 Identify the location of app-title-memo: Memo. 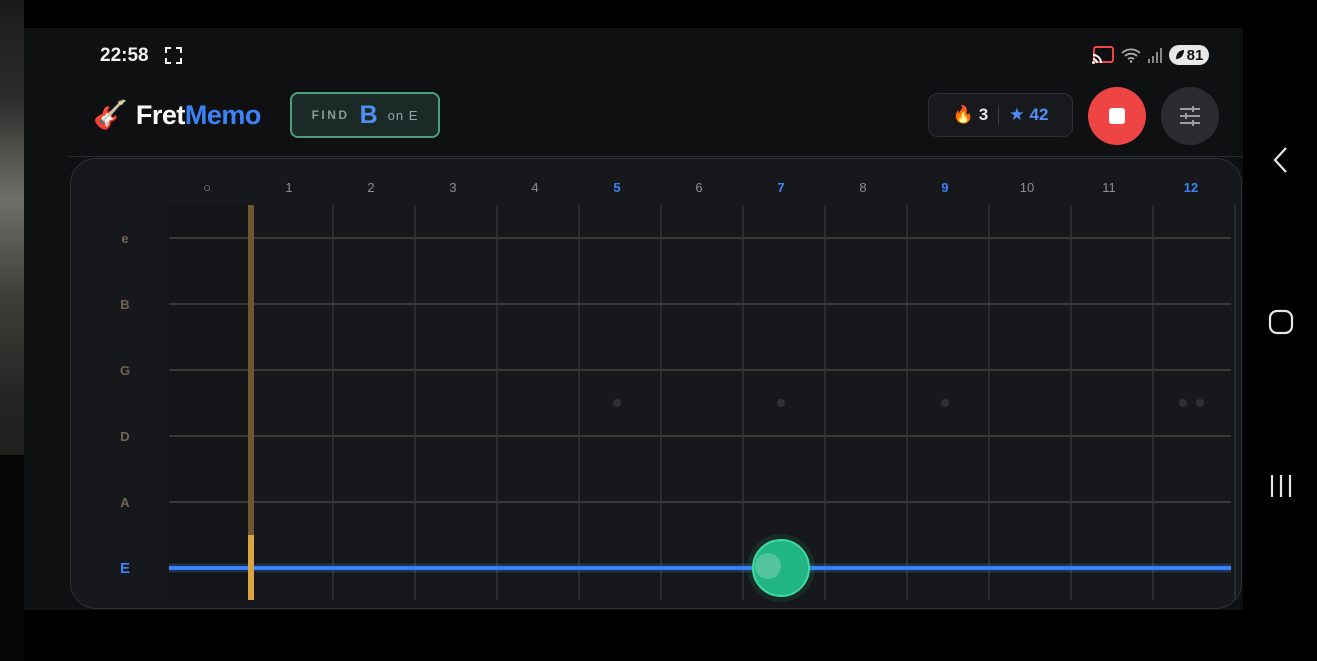
(223, 115).